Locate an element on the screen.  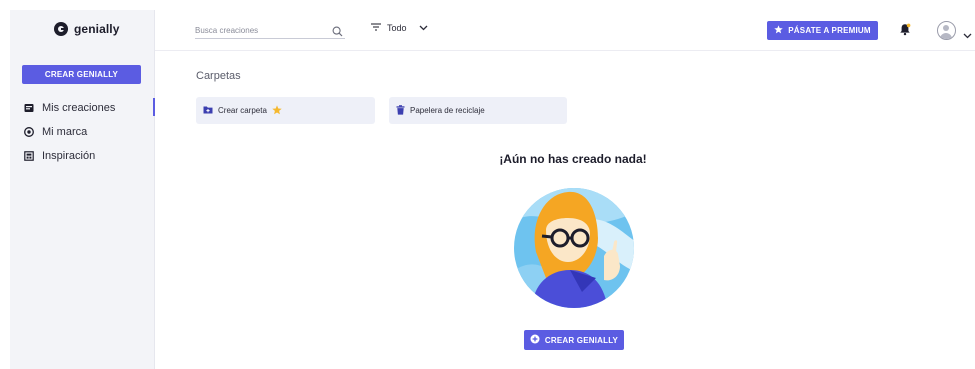
trash-icon is located at coordinates (400, 110).